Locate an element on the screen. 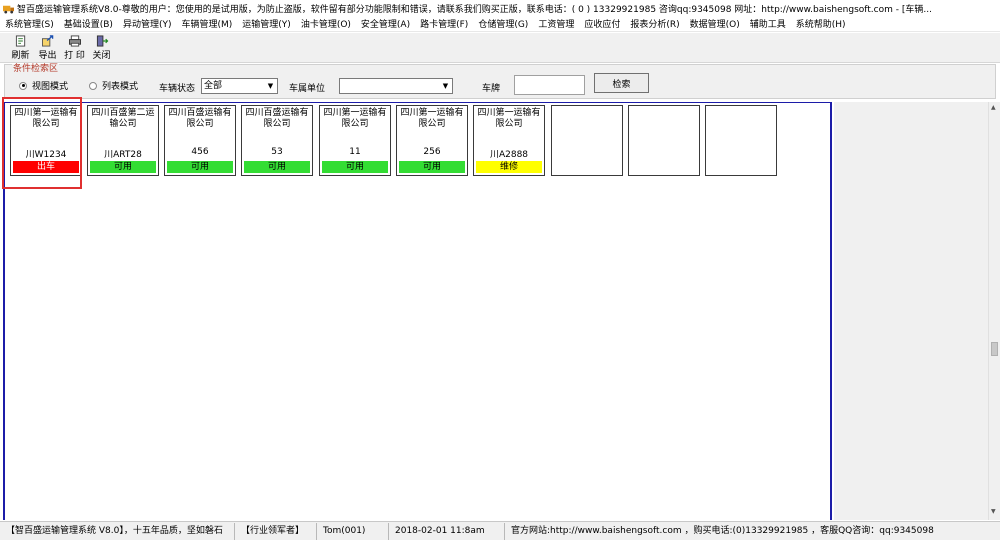  card-plate: 川A2888 is located at coordinates (509, 155).